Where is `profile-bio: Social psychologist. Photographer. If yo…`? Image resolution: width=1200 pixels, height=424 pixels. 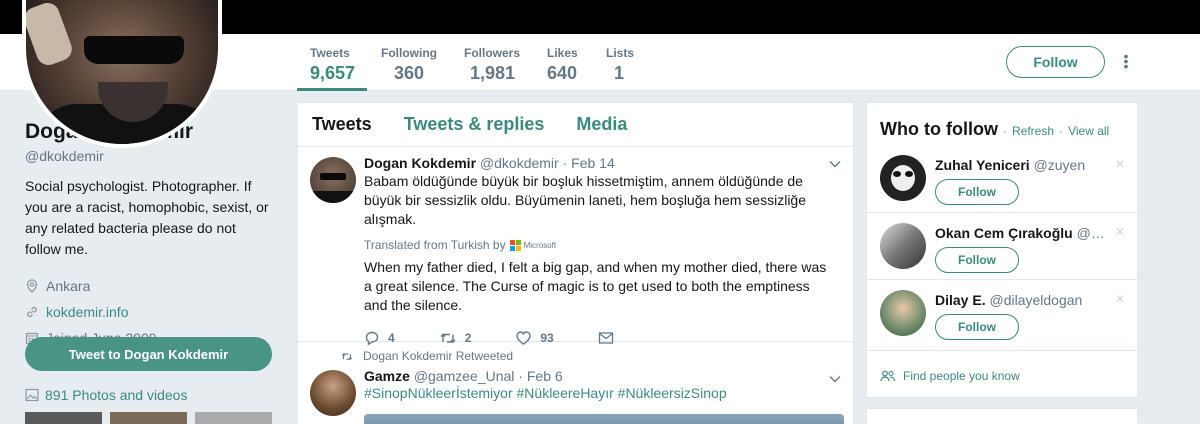 profile-bio: Social psychologist. Photographer. If yo… is located at coordinates (147, 217).